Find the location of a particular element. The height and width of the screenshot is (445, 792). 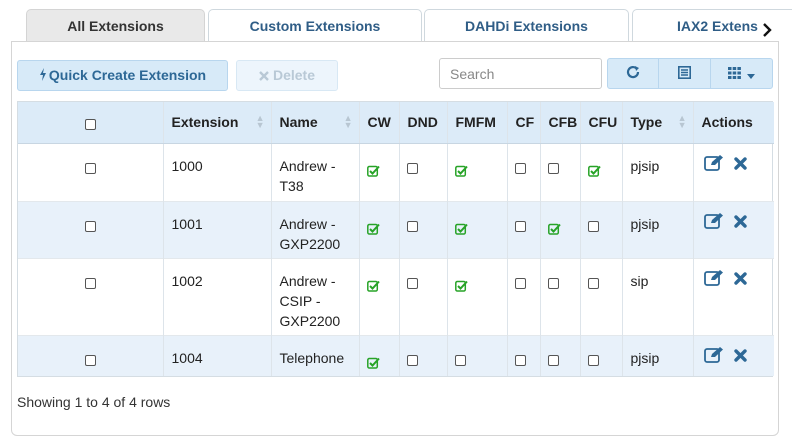

extension-cell: 1002 is located at coordinates (217, 296).